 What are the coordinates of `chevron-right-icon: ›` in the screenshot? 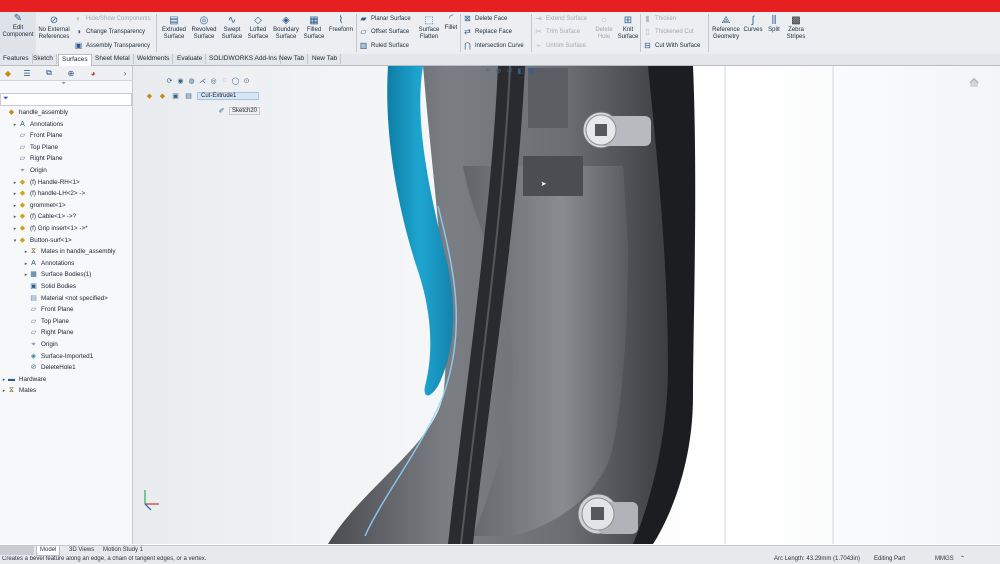 It's located at (125, 73).